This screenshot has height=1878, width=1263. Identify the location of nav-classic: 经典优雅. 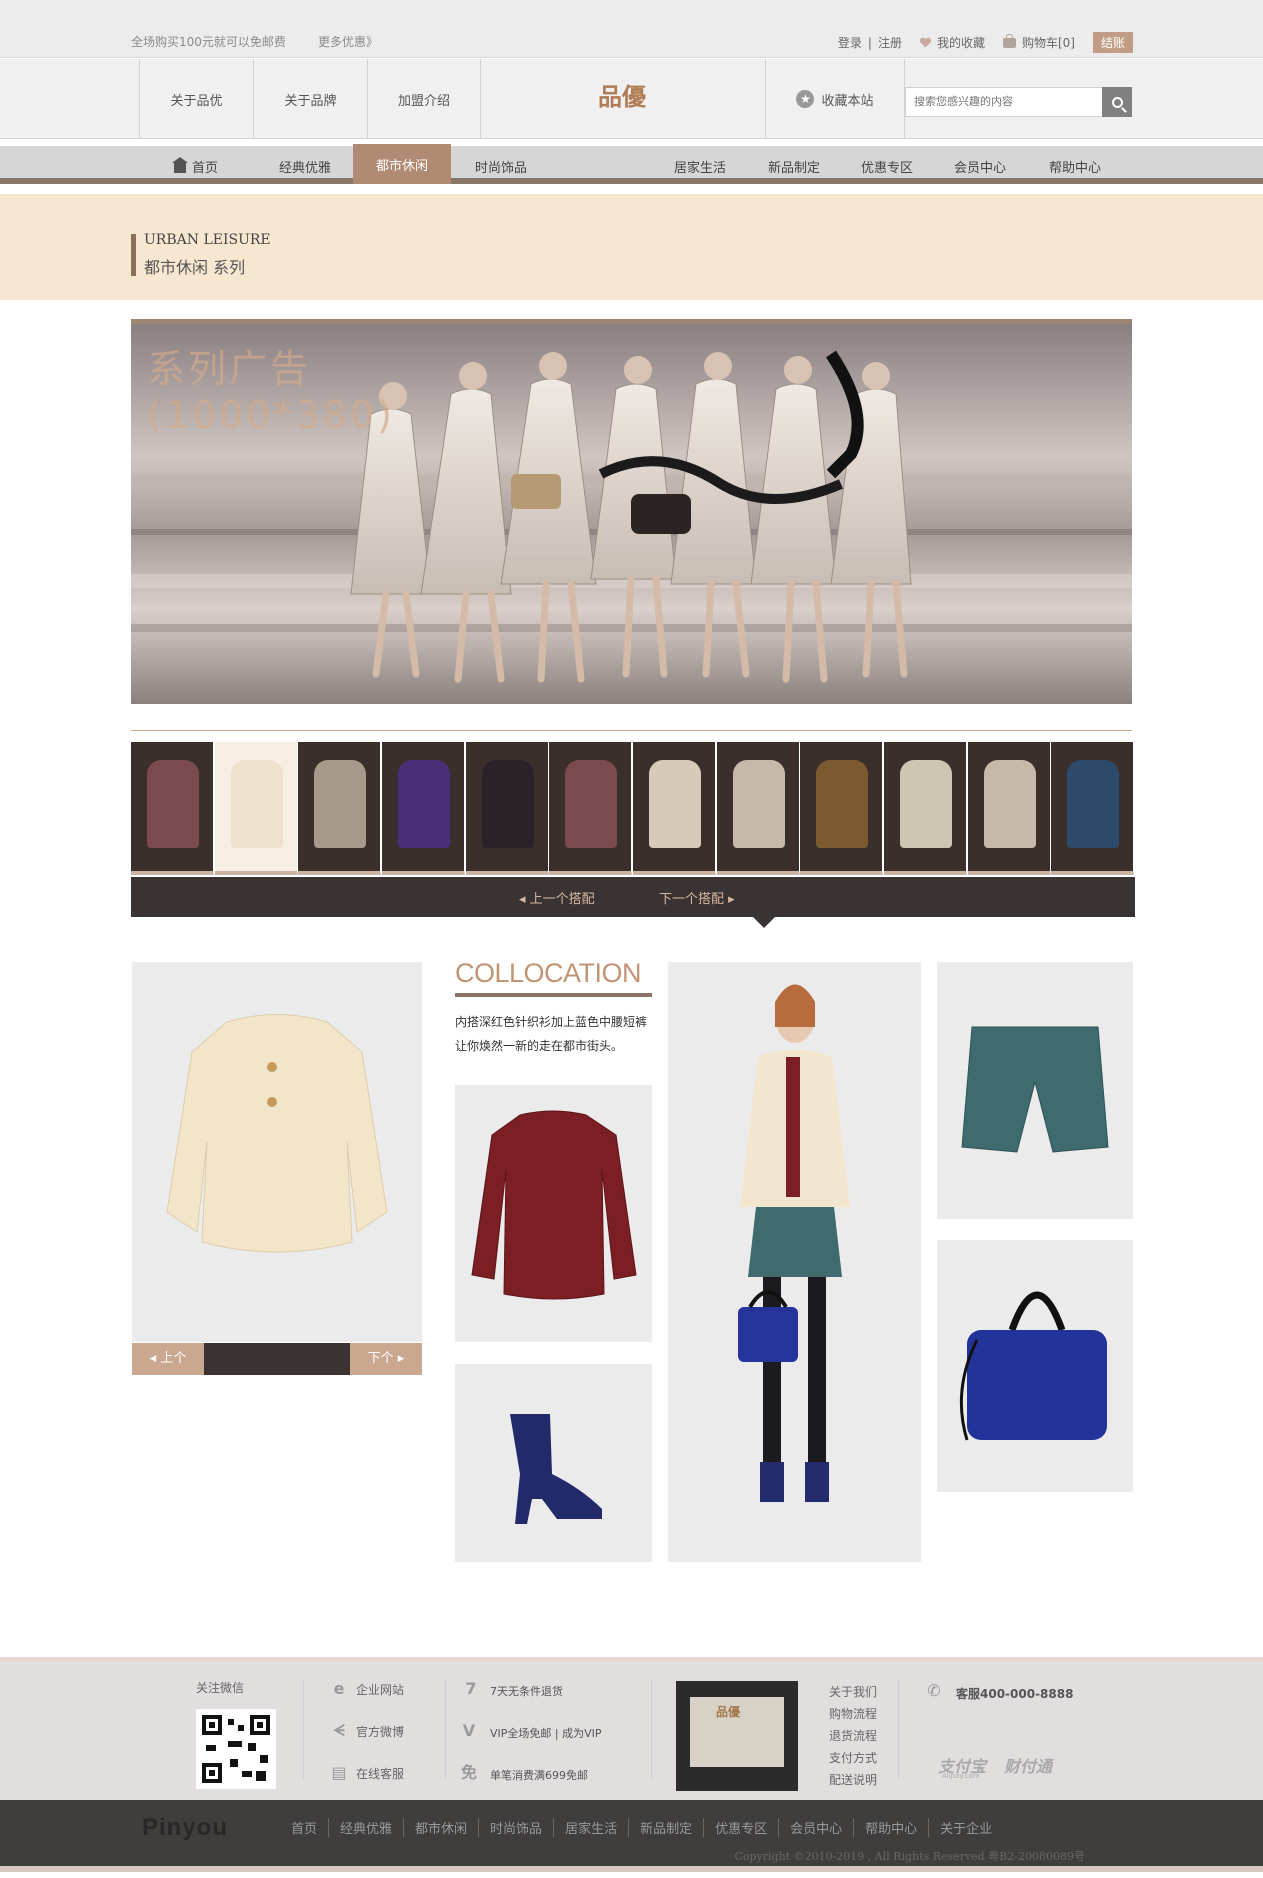
(305, 165).